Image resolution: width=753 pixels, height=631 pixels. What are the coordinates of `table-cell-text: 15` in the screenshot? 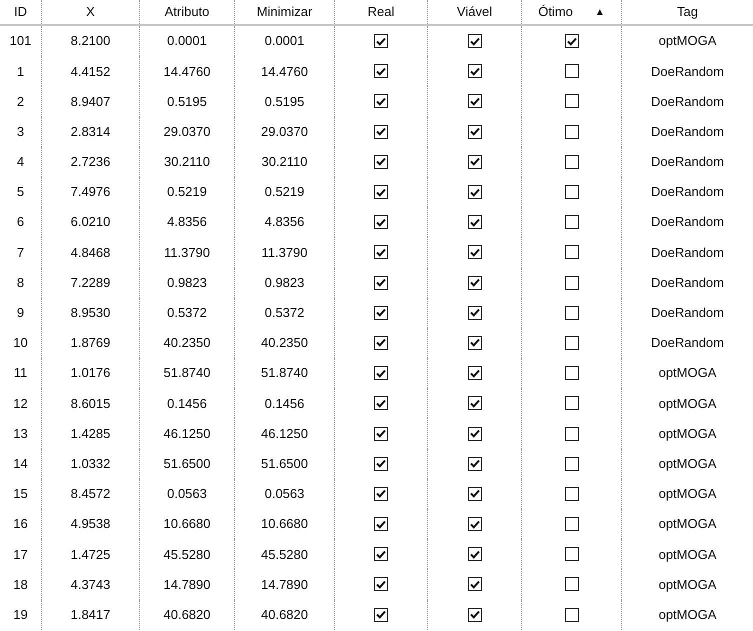 It's located at (20, 494).